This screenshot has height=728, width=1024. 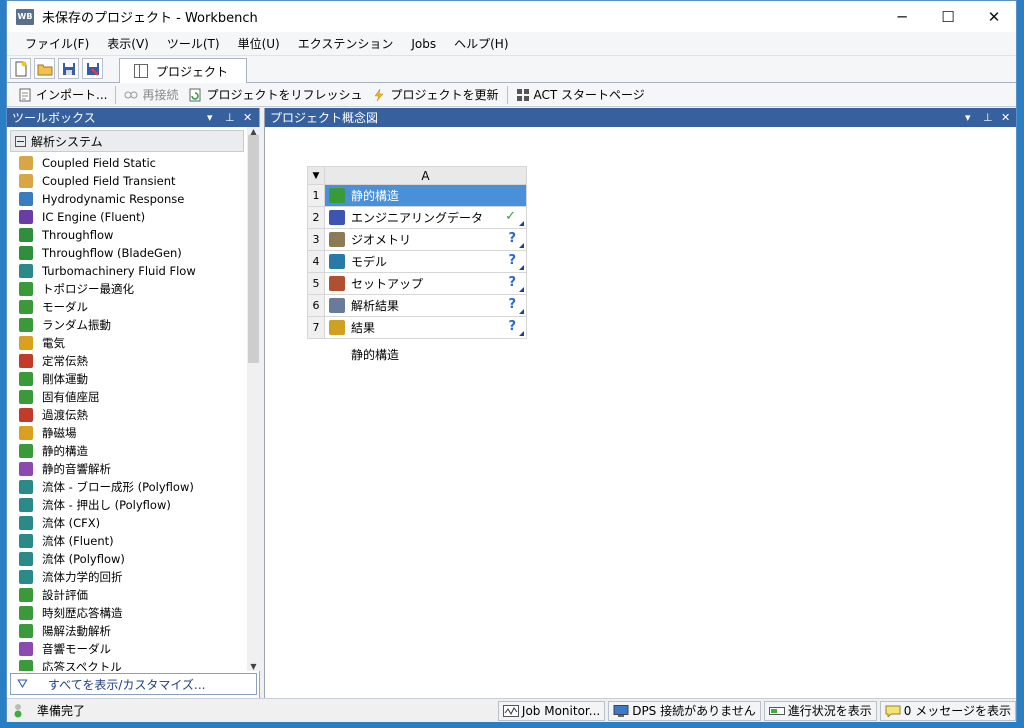 I want to click on close-button: ✕, so click(x=994, y=16).